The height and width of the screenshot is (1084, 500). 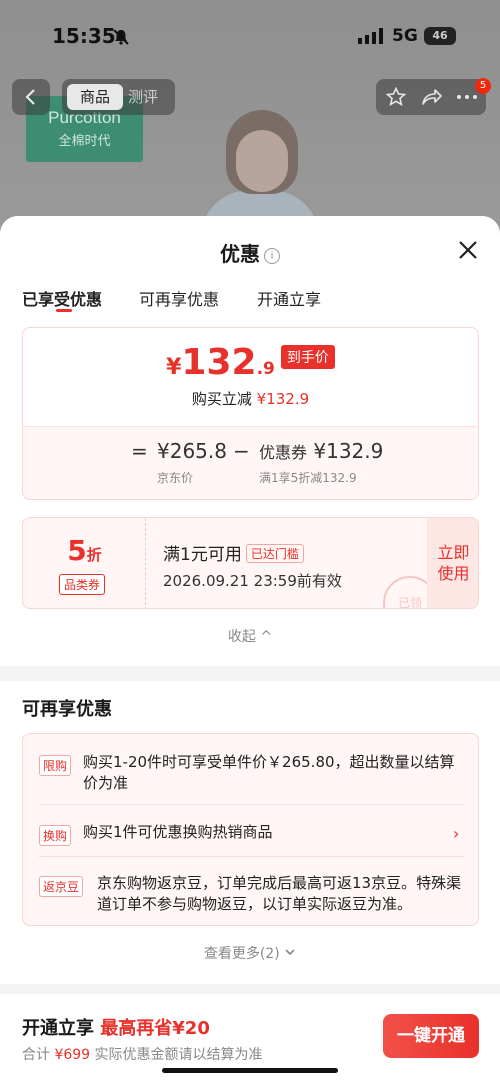 What do you see at coordinates (77, 550) in the screenshot?
I see `coupon-discount-number: 5` at bounding box center [77, 550].